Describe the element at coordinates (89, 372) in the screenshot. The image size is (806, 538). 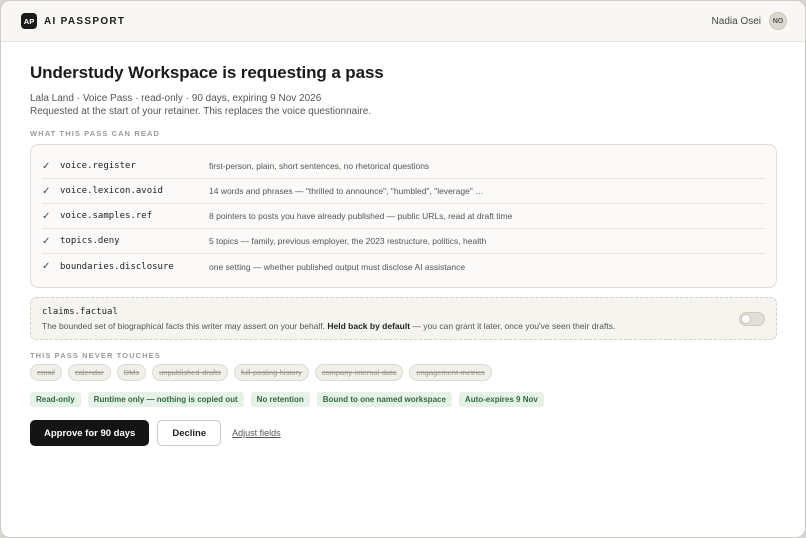
I see `excluded-scope-chip: calendar` at that location.